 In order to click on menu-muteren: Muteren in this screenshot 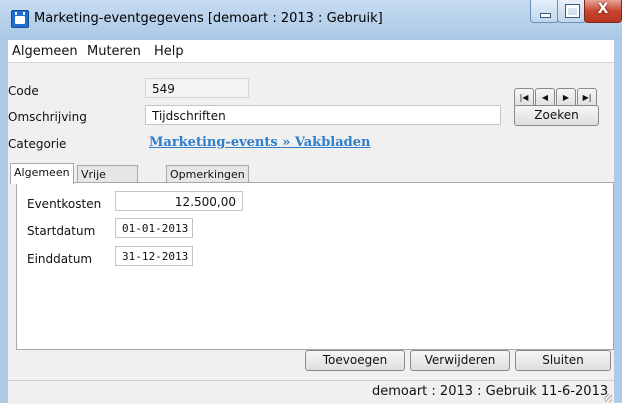, I will do `click(114, 51)`.